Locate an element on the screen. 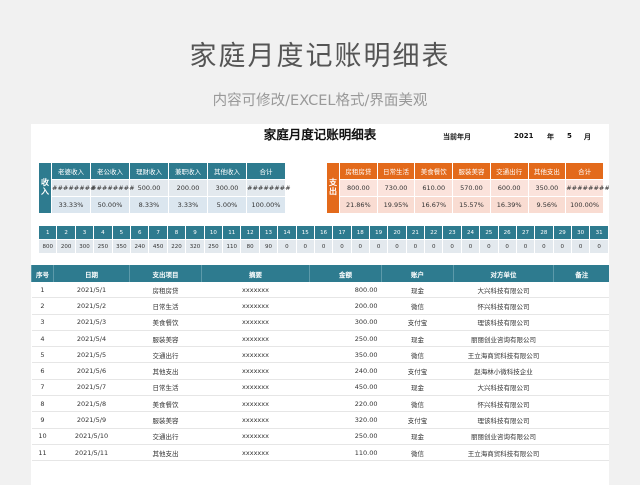 This screenshot has height=485, width=640. income-percent-cell: 5.00% is located at coordinates (227, 205).